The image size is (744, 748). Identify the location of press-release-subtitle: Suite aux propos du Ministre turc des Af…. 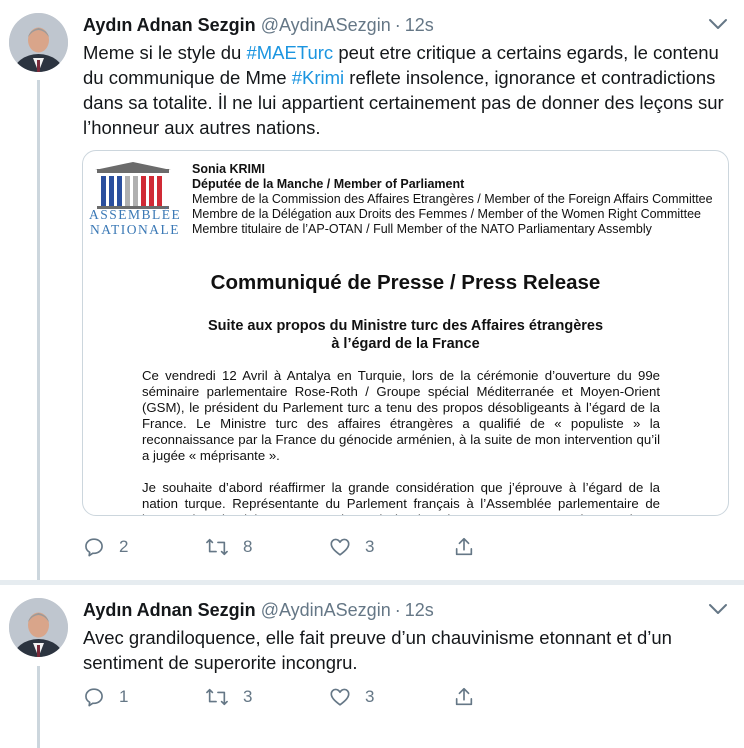
(405, 335).